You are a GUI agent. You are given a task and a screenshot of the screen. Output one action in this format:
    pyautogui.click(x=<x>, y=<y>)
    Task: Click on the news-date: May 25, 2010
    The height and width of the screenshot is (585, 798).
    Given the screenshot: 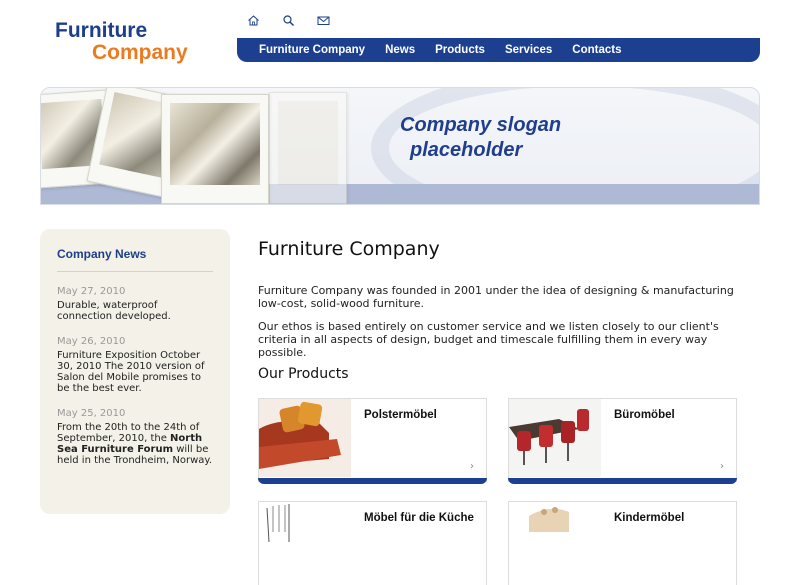 What is the action you would take?
    pyautogui.click(x=91, y=413)
    